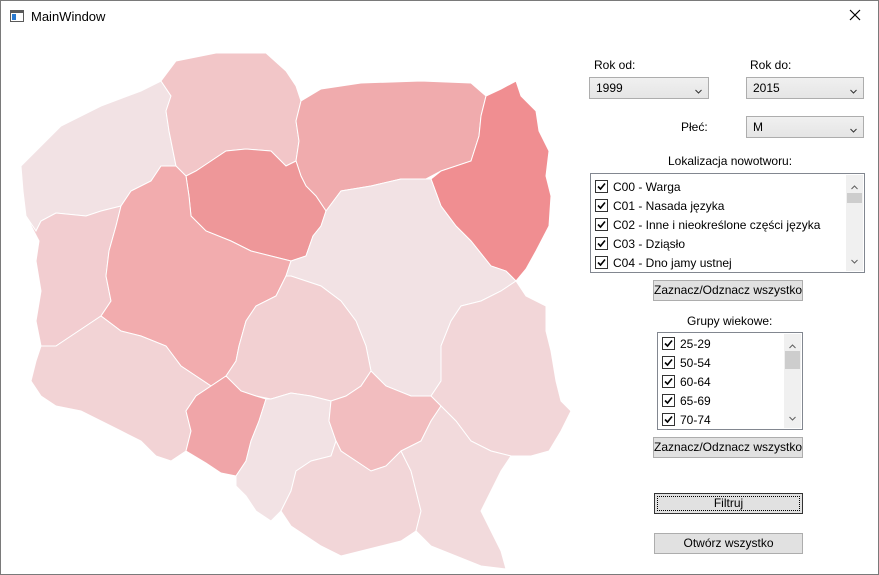  Describe the element at coordinates (728, 447) in the screenshot. I see `toggle-all-ages-button: Zaznacz/Odznacz wszystko` at that location.